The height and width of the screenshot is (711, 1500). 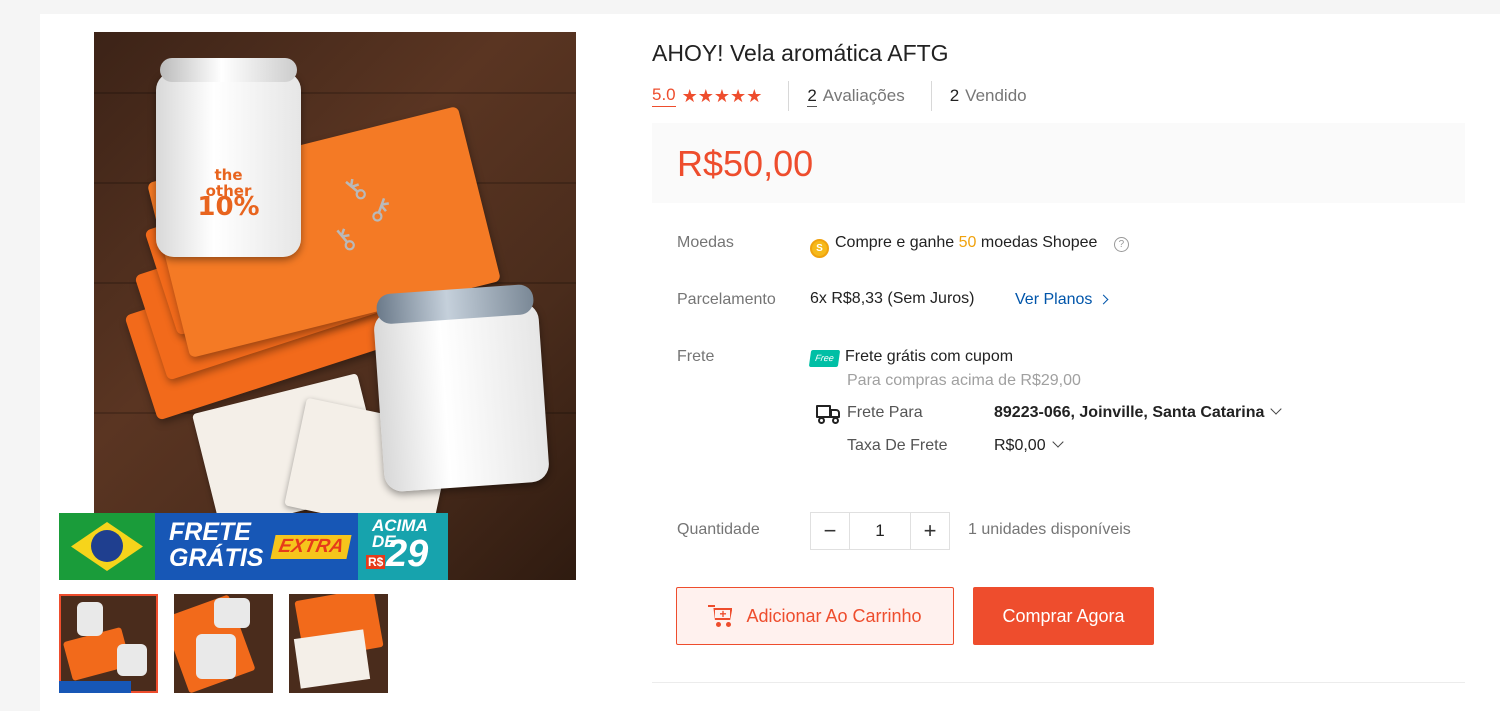 I want to click on reviews-label: Avaliações, so click(x=863, y=95).